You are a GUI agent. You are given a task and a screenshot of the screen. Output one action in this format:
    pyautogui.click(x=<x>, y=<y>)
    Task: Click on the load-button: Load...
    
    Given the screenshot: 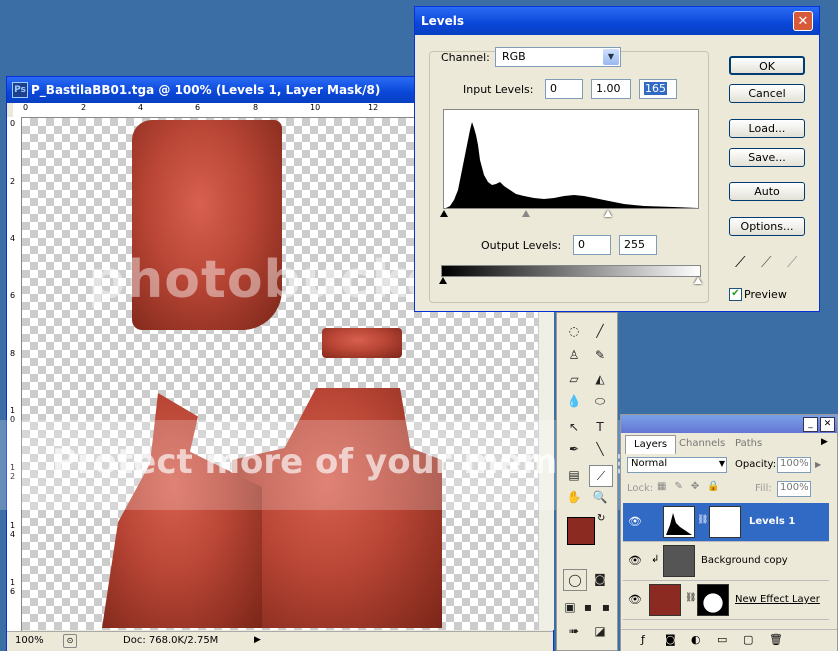 What is the action you would take?
    pyautogui.click(x=767, y=128)
    